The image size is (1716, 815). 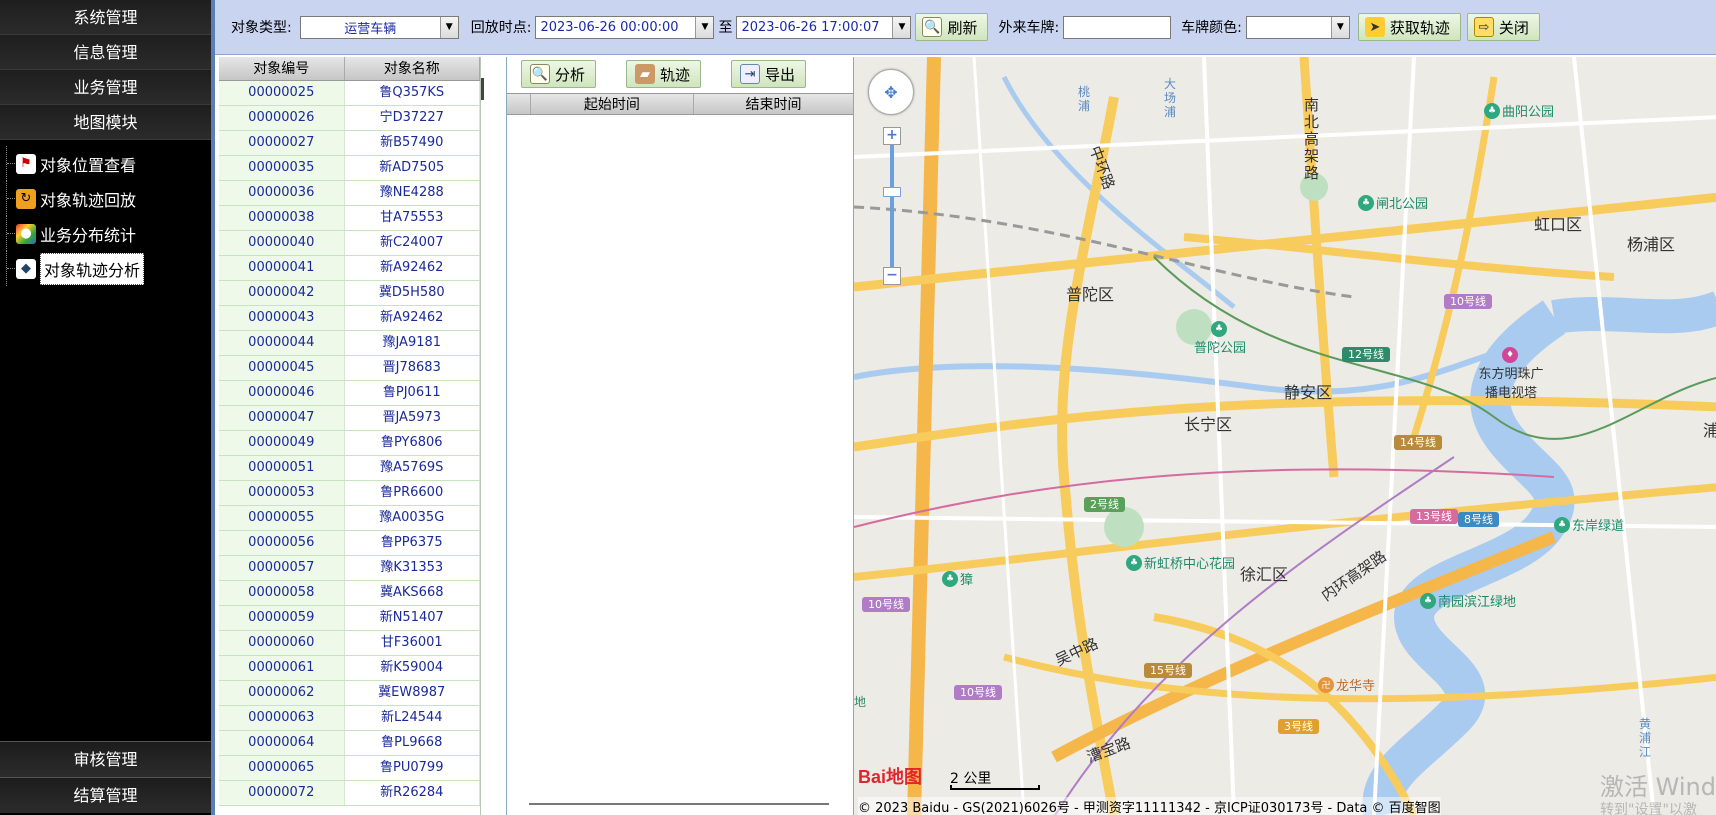 I want to click on nav-item-audit: 审核管理, so click(x=105, y=759).